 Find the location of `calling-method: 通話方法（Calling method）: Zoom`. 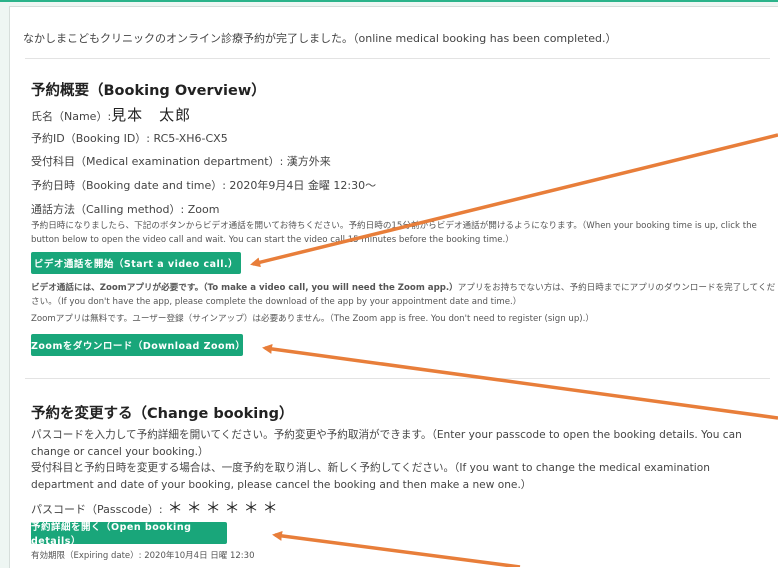

calling-method: 通話方法（Calling method）: Zoom is located at coordinates (125, 209).